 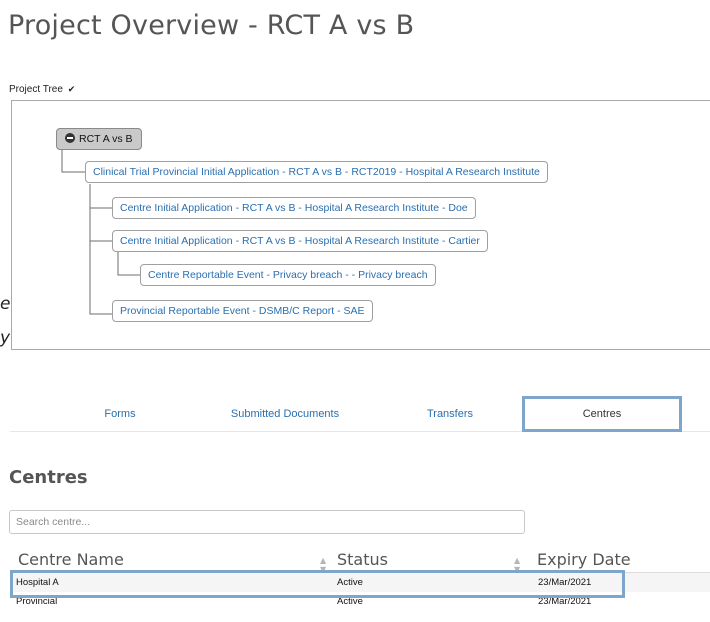 I want to click on column-header-centre-name: Centre Name ▲ ▼, so click(x=172, y=562).